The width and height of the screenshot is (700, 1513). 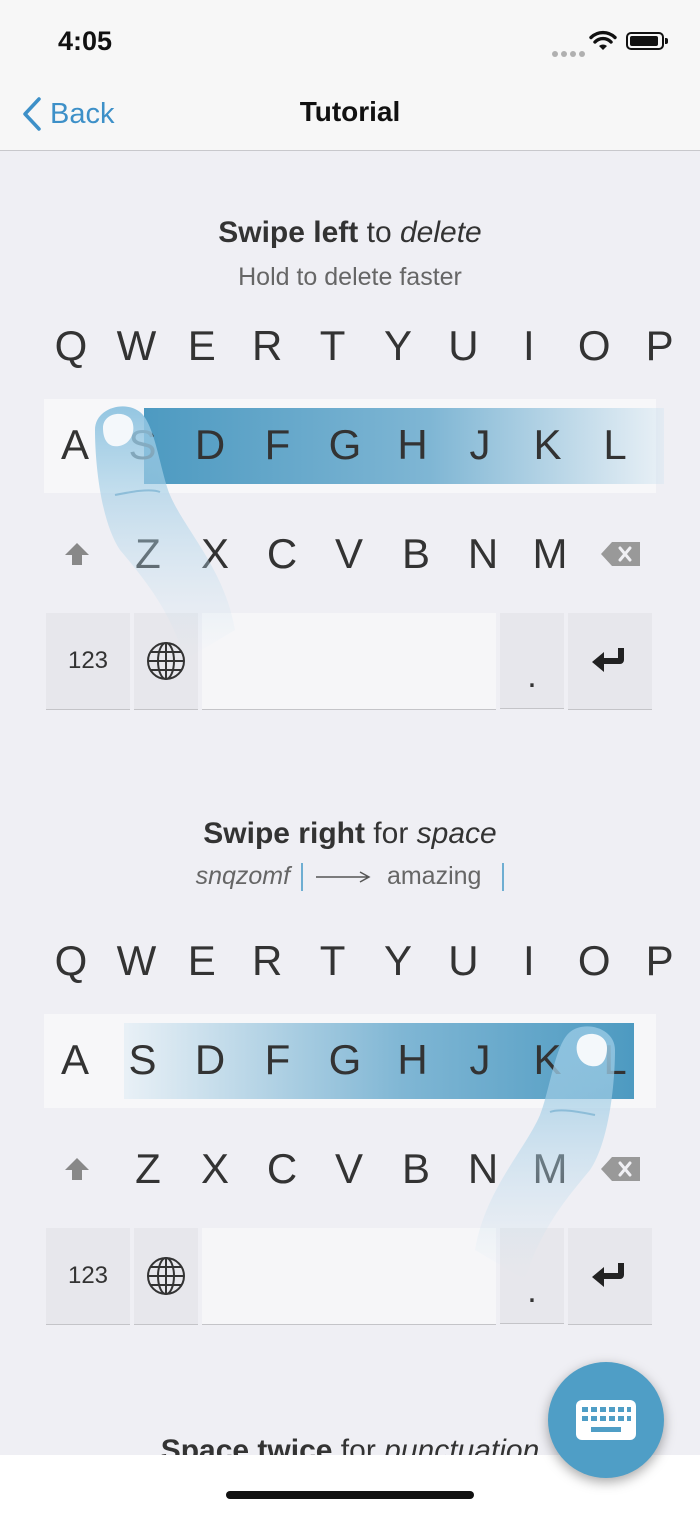 I want to click on swipe-right-example: snqzomf amazing, so click(x=350, y=877).